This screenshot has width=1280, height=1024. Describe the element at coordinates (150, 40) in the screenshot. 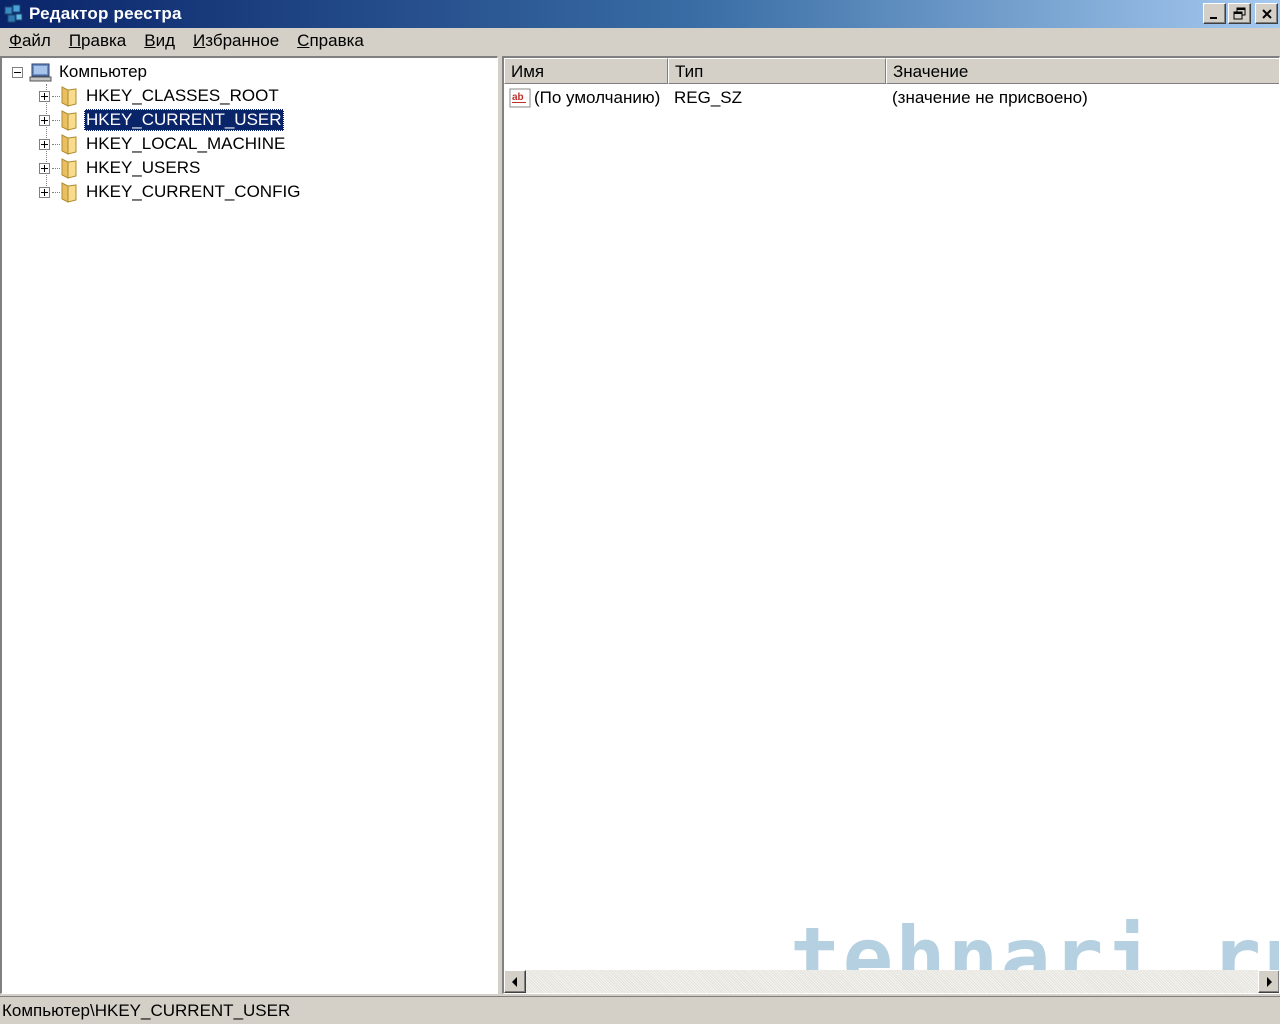

I see `menu-view-mnemonic: В` at that location.